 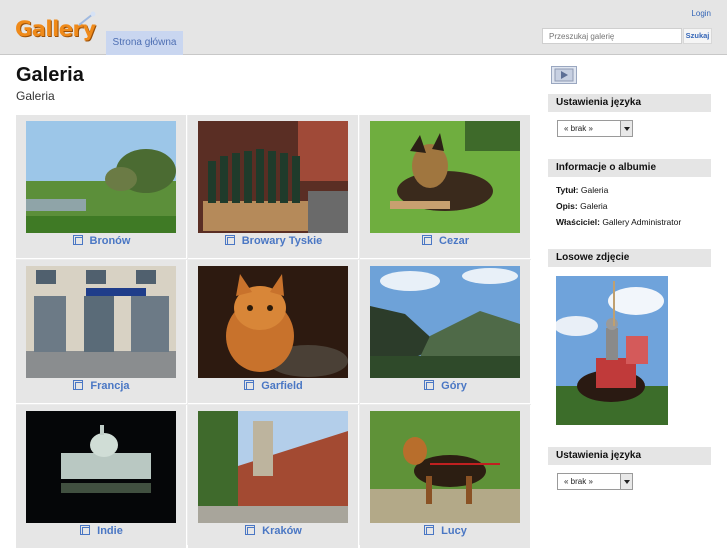 What do you see at coordinates (595, 481) in the screenshot?
I see `language-select-2: « brak »` at bounding box center [595, 481].